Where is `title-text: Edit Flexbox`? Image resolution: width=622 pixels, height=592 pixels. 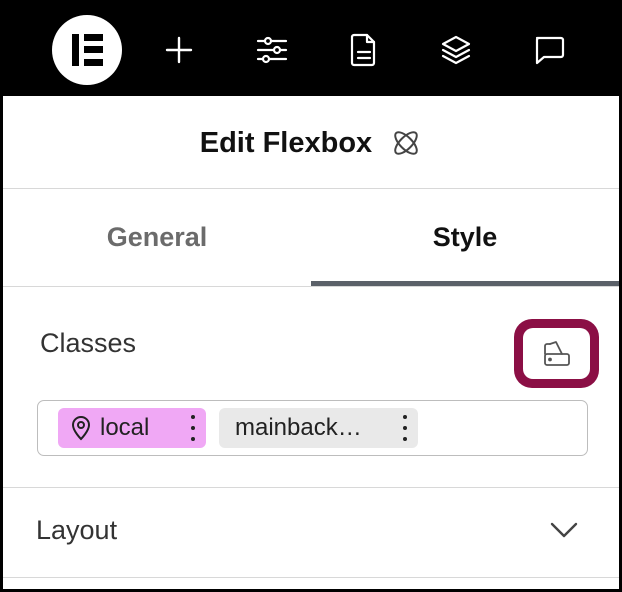
title-text: Edit Flexbox is located at coordinates (286, 142).